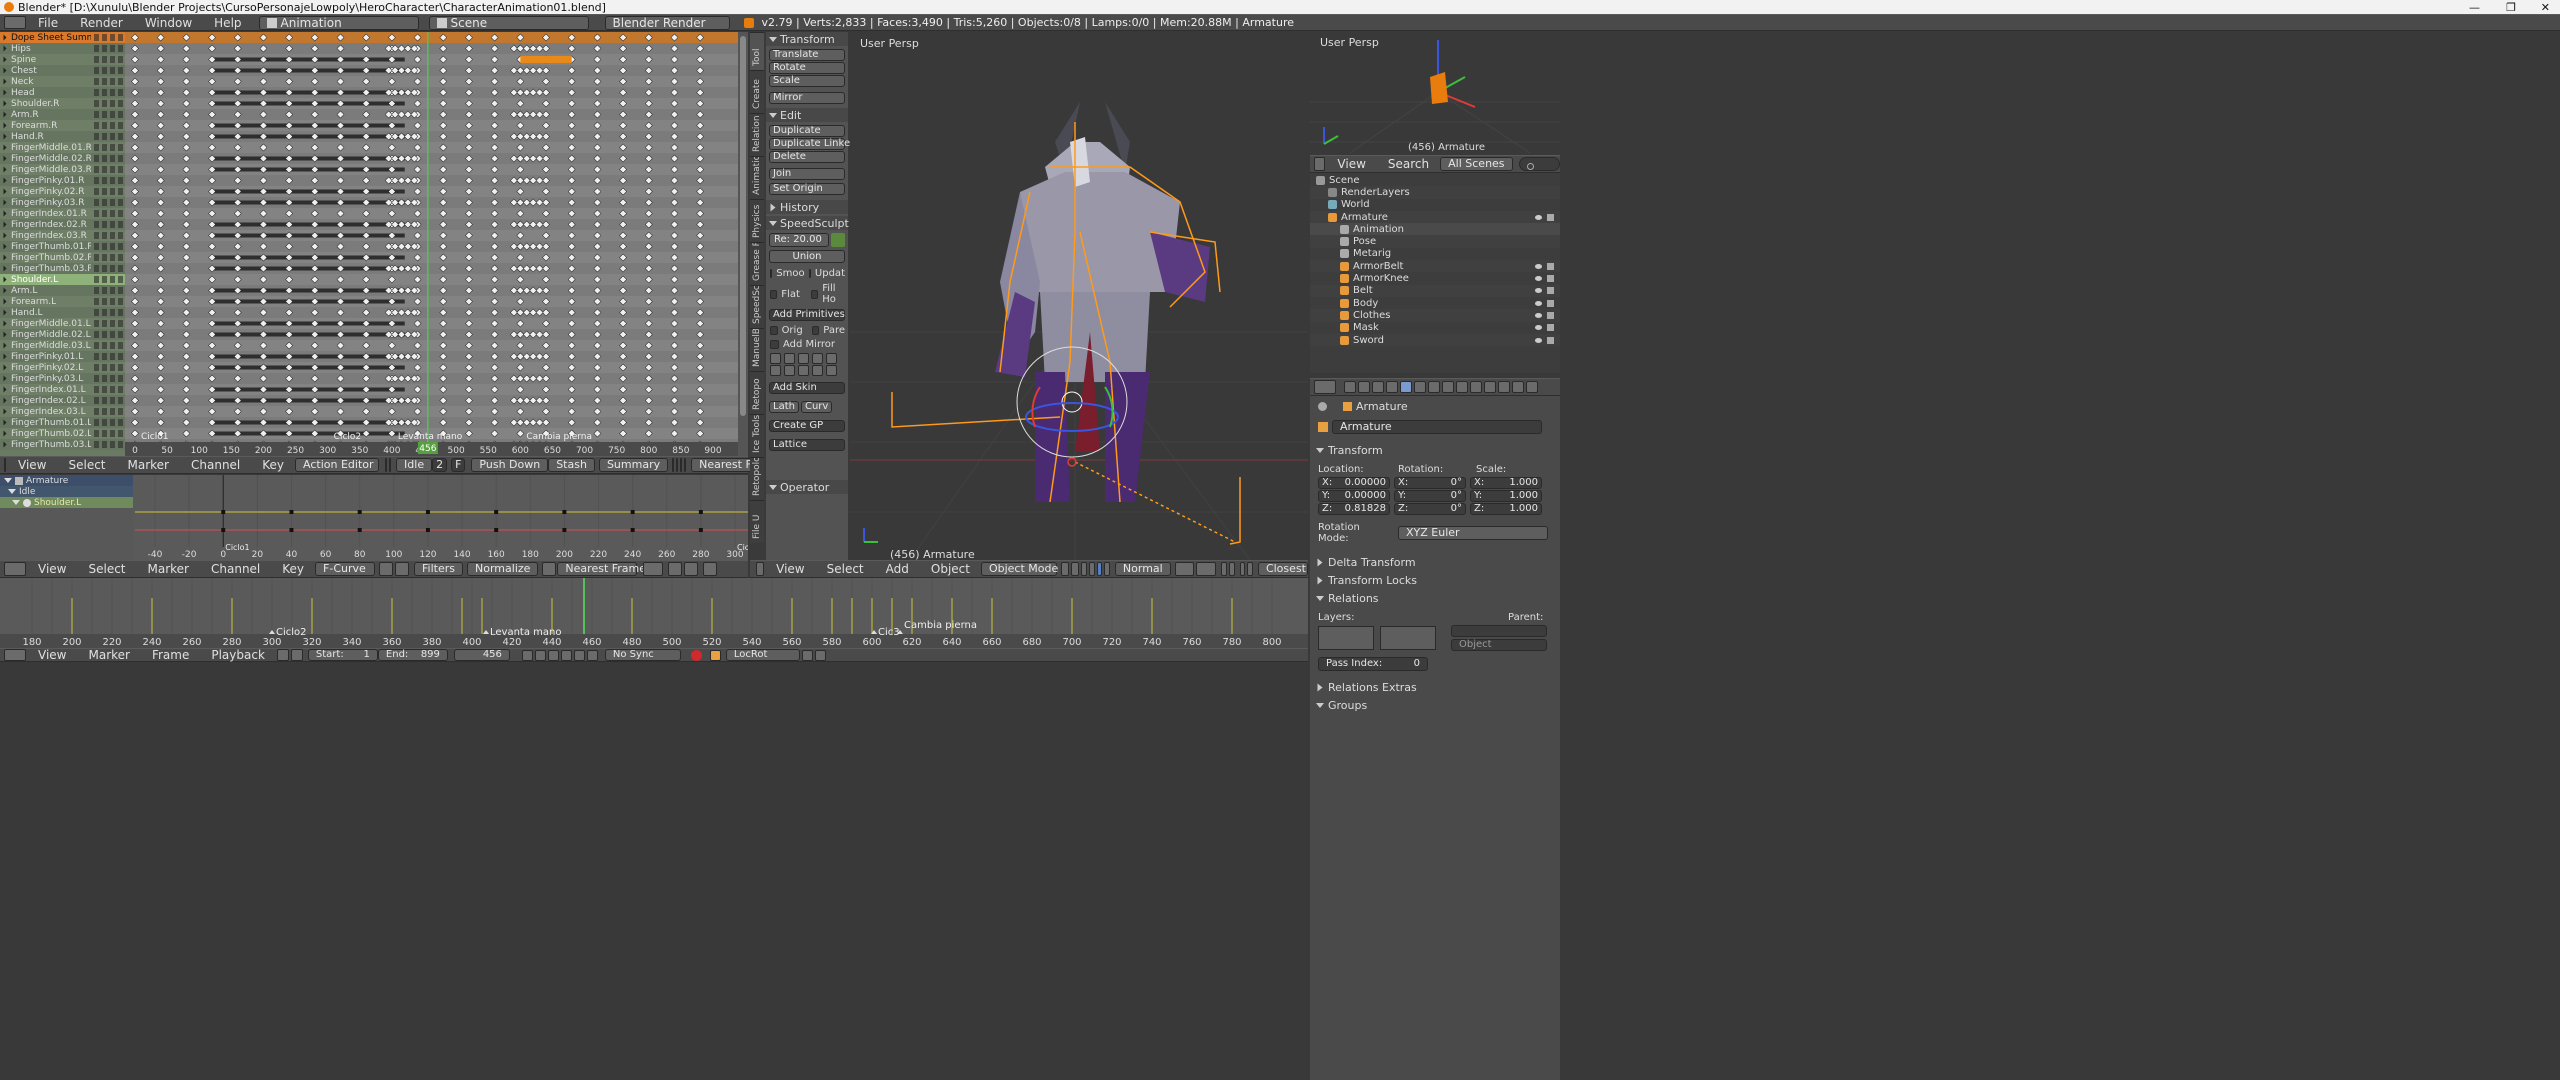 This screenshot has width=2560, height=1080. What do you see at coordinates (1435, 180) in the screenshot?
I see `outliner-item-scene: Scene` at bounding box center [1435, 180].